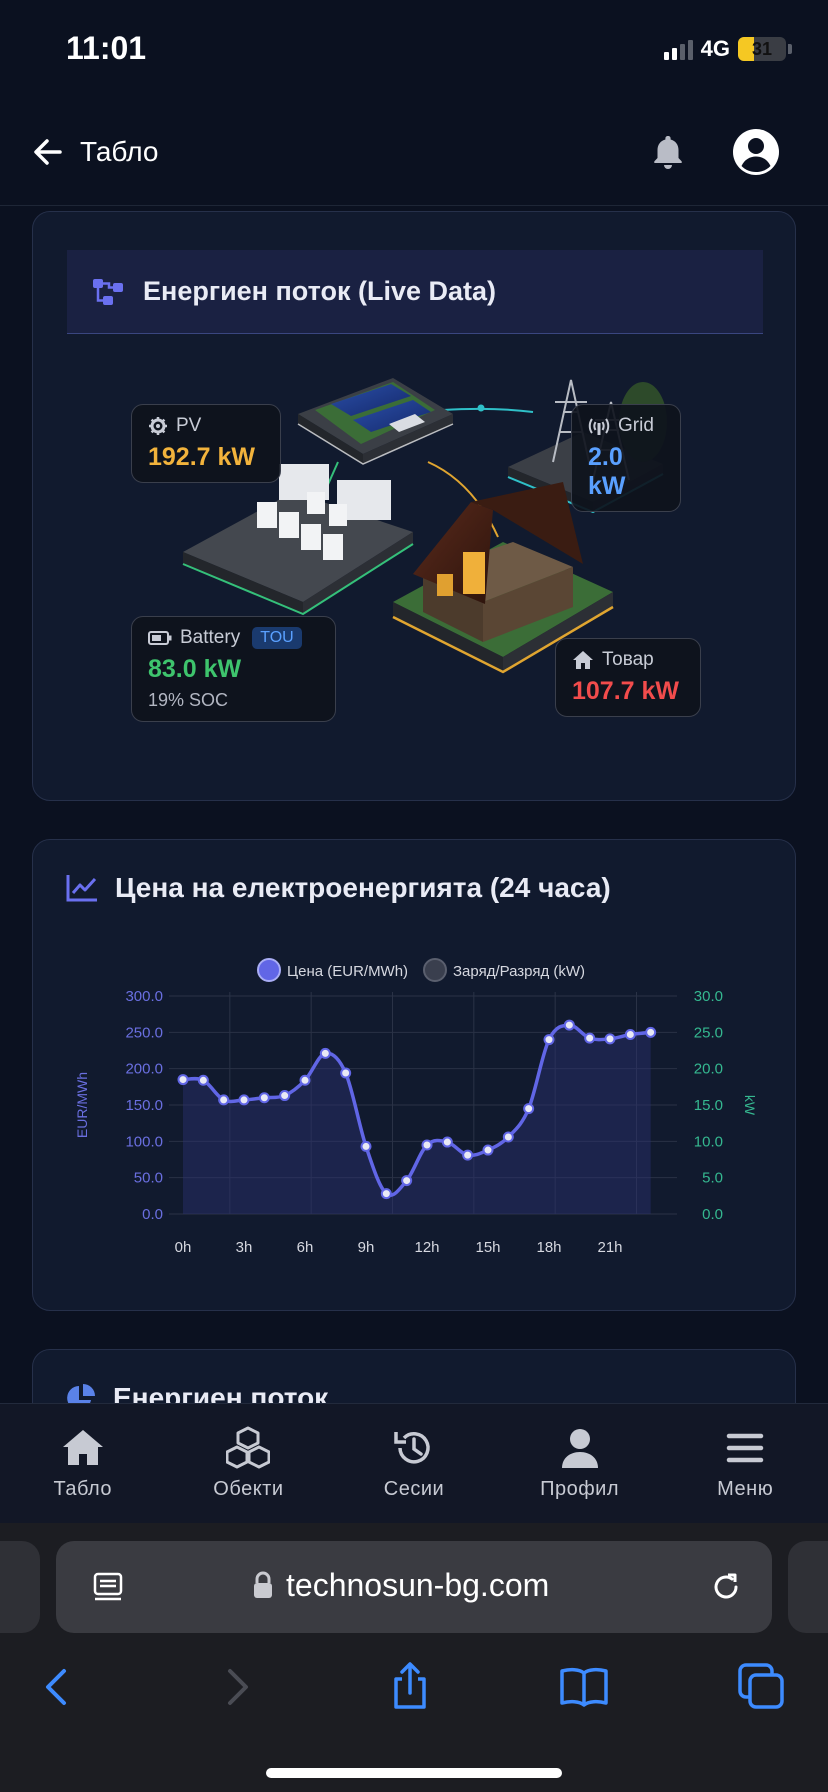  What do you see at coordinates (414, 1773) in the screenshot?
I see `home-indicator` at bounding box center [414, 1773].